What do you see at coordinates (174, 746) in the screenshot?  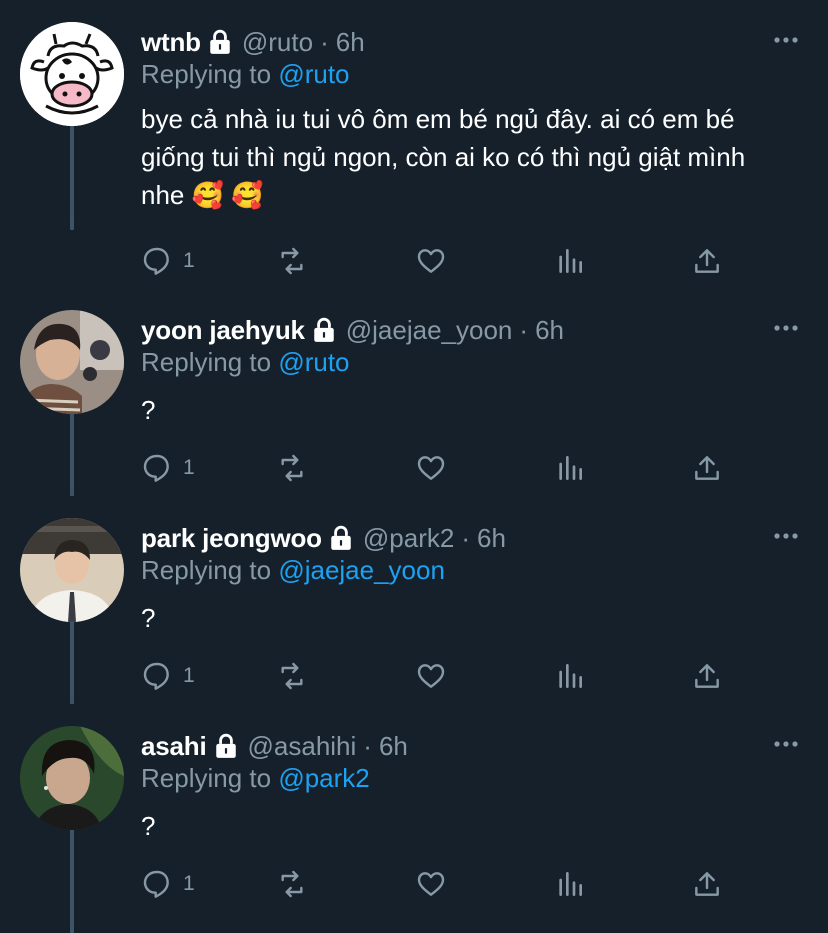 I see `display-name: asahi` at bounding box center [174, 746].